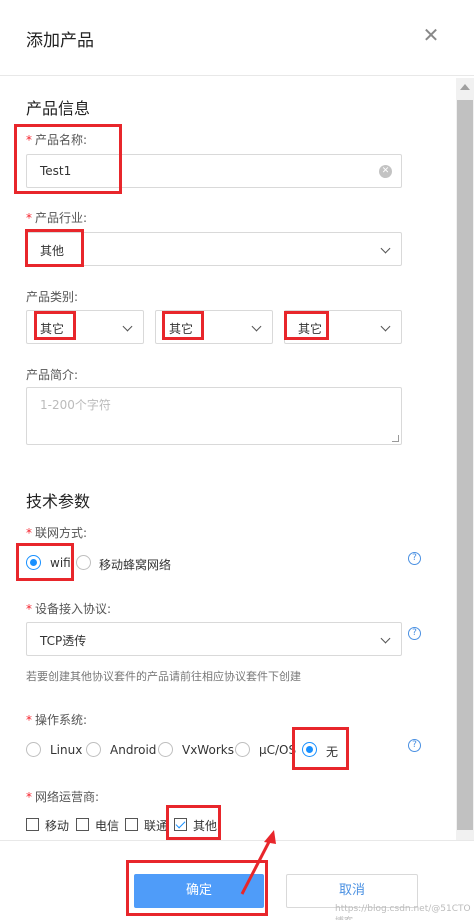 The width and height of the screenshot is (474, 920). What do you see at coordinates (52, 329) in the screenshot?
I see `category-value-1: 其它` at bounding box center [52, 329].